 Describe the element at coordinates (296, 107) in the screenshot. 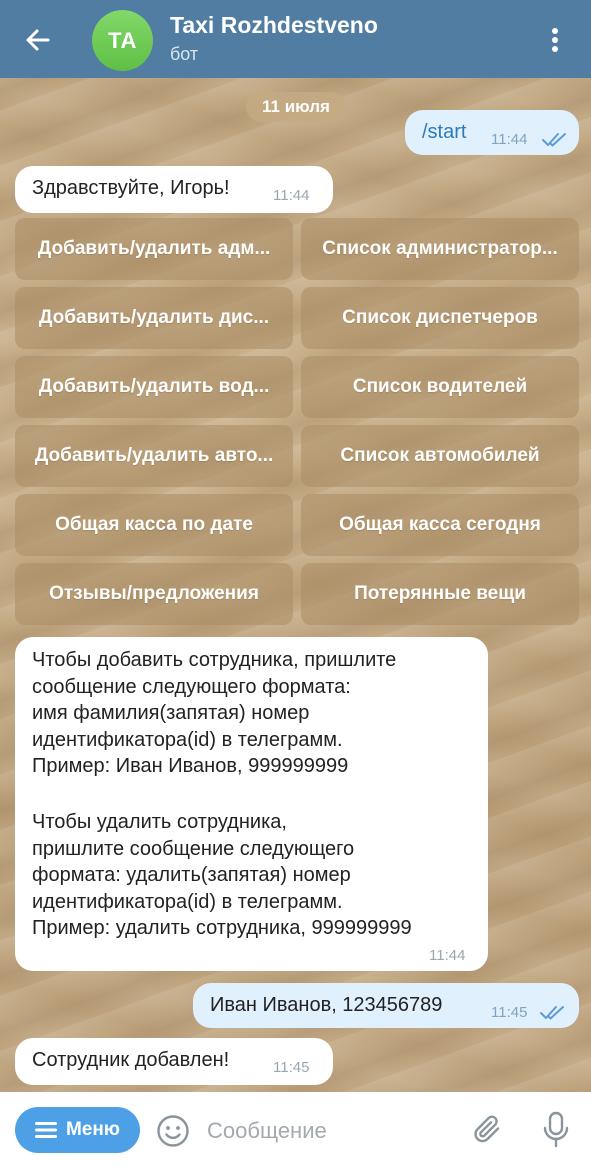

I see `date-chip: 11 июля` at that location.